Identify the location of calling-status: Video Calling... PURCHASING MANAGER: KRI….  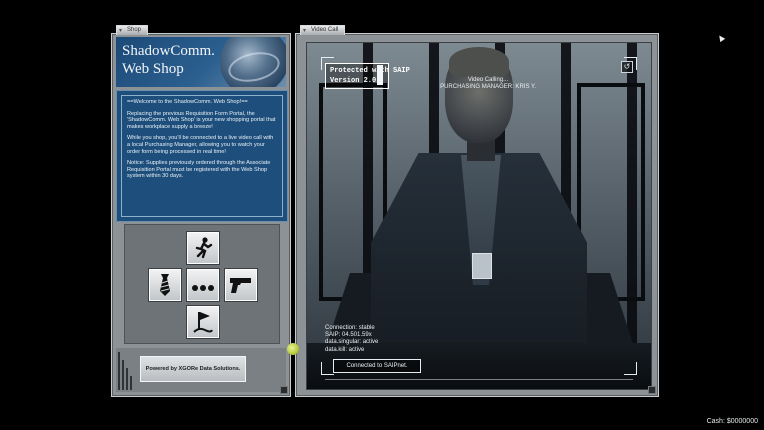
(488, 84).